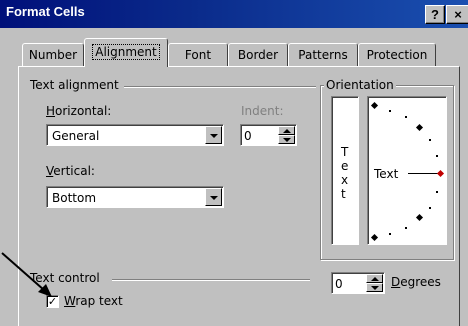  I want to click on indent-spinner: 0, so click(268, 135).